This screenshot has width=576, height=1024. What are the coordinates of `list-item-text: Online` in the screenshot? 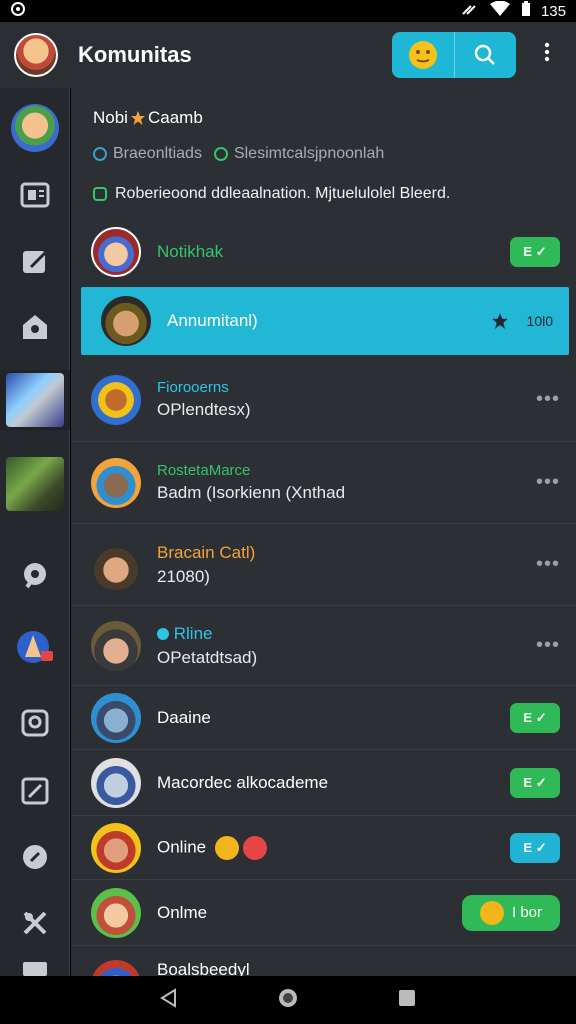 It's located at (333, 847).